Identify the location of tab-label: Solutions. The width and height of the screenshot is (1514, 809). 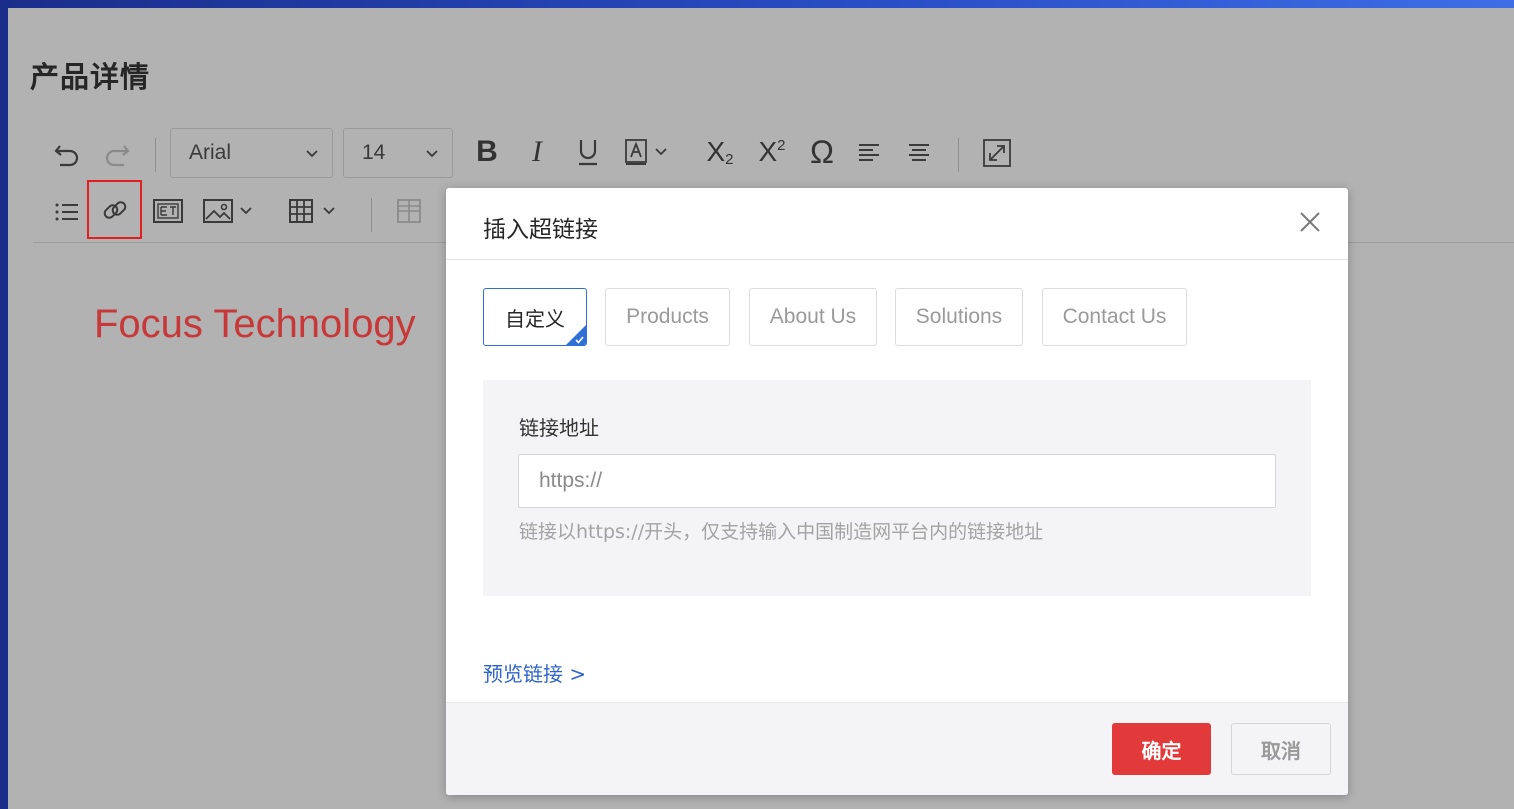
(959, 316).